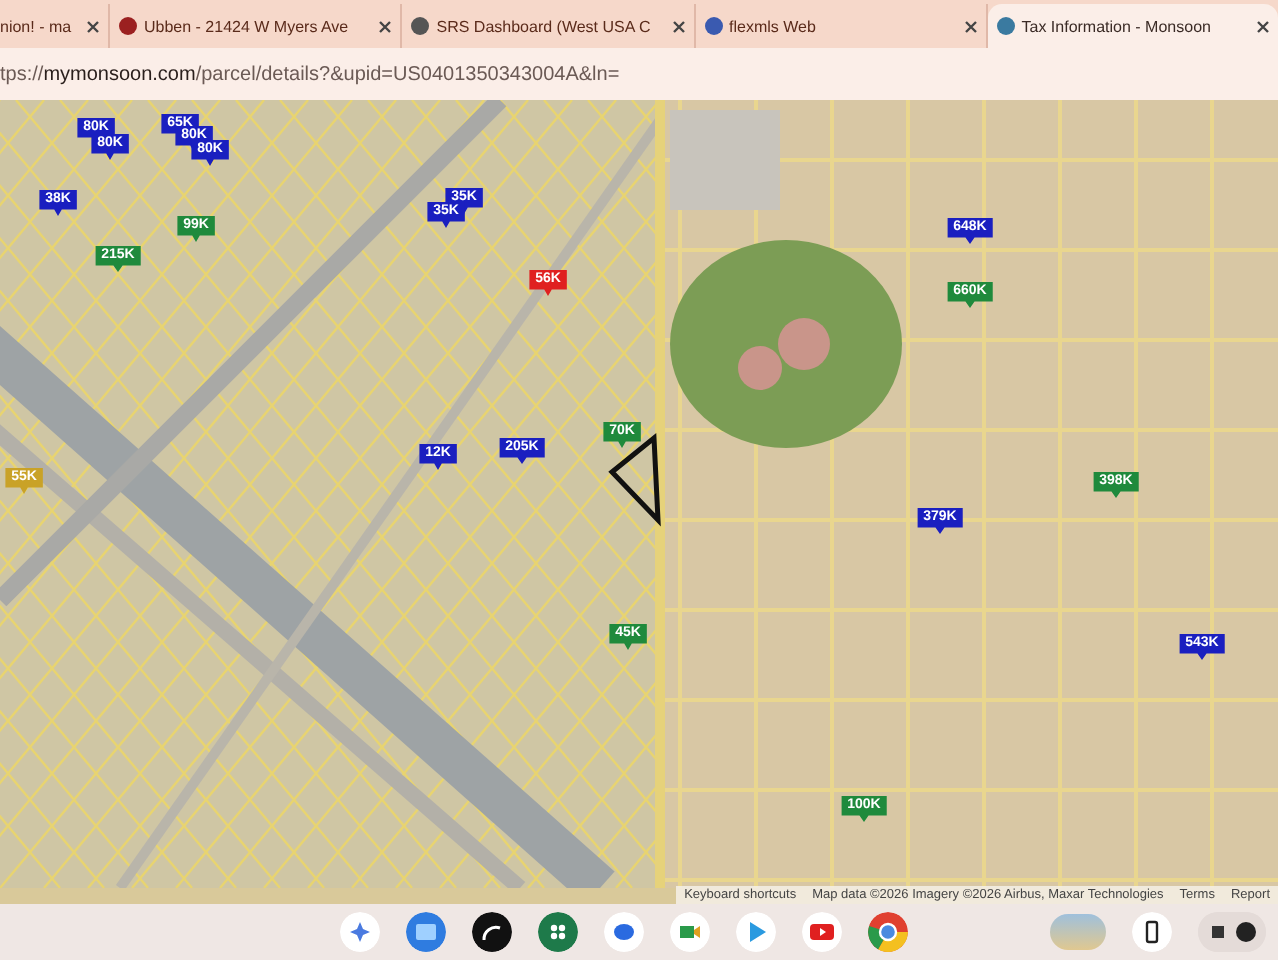 This screenshot has height=960, width=1278. Describe the element at coordinates (426, 932) in the screenshot. I see `folder-icon` at that location.